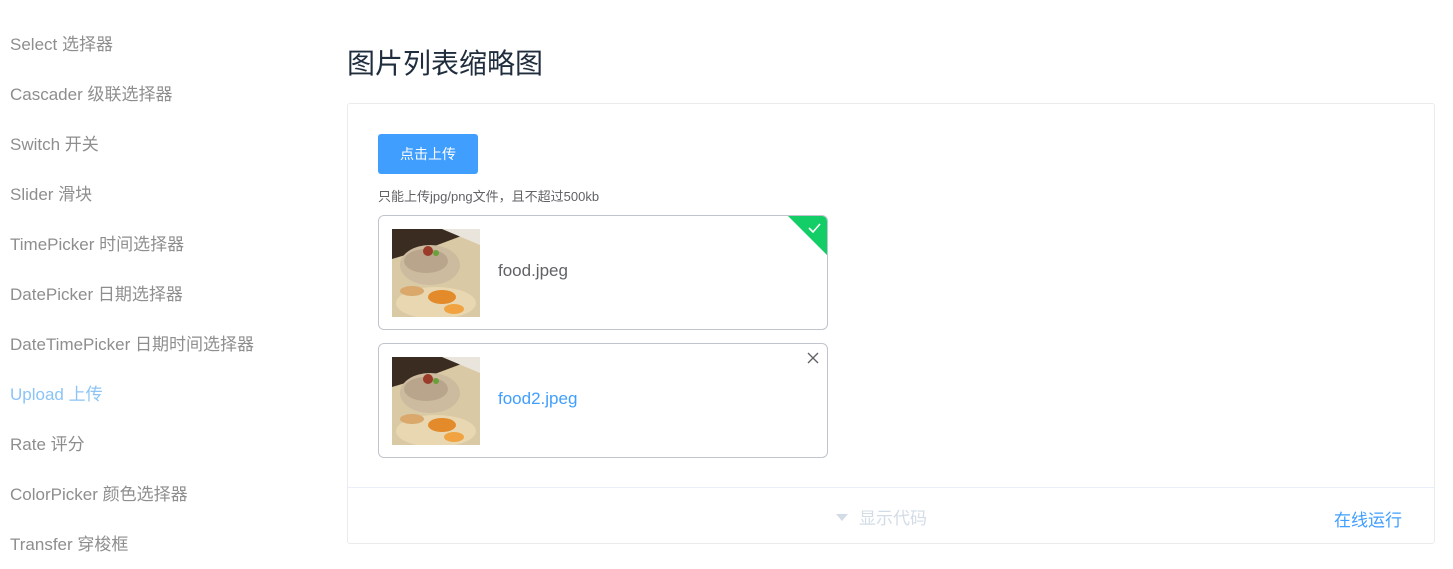 This screenshot has width=1453, height=569. Describe the element at coordinates (603, 272) in the screenshot. I see `upload-list-item: food.jpeg` at that location.